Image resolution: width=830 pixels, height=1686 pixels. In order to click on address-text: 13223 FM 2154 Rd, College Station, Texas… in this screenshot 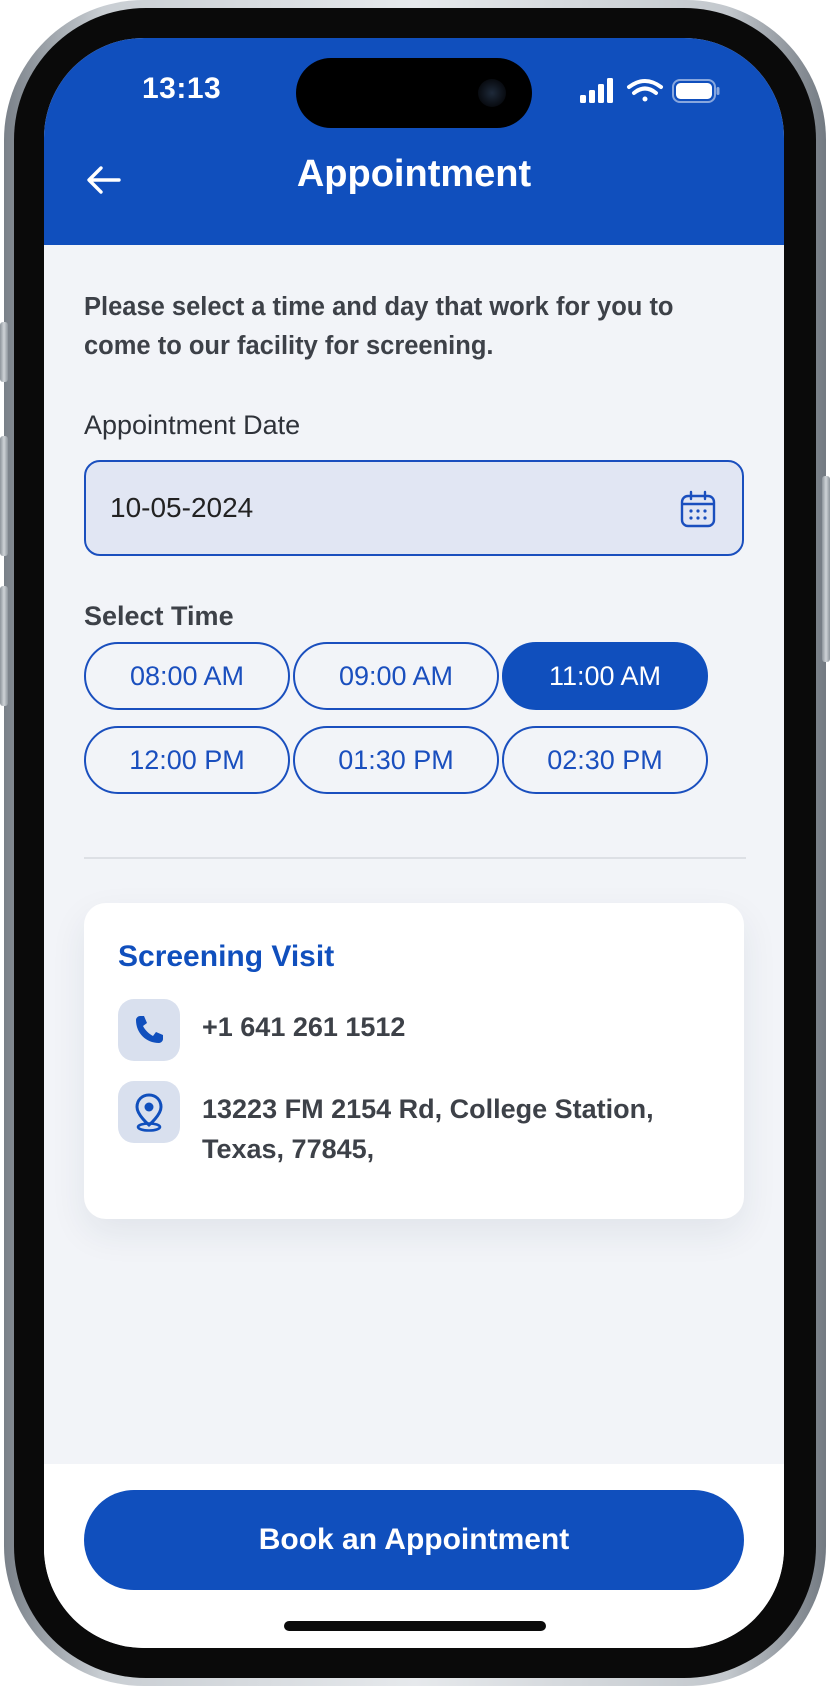, I will do `click(428, 1129)`.